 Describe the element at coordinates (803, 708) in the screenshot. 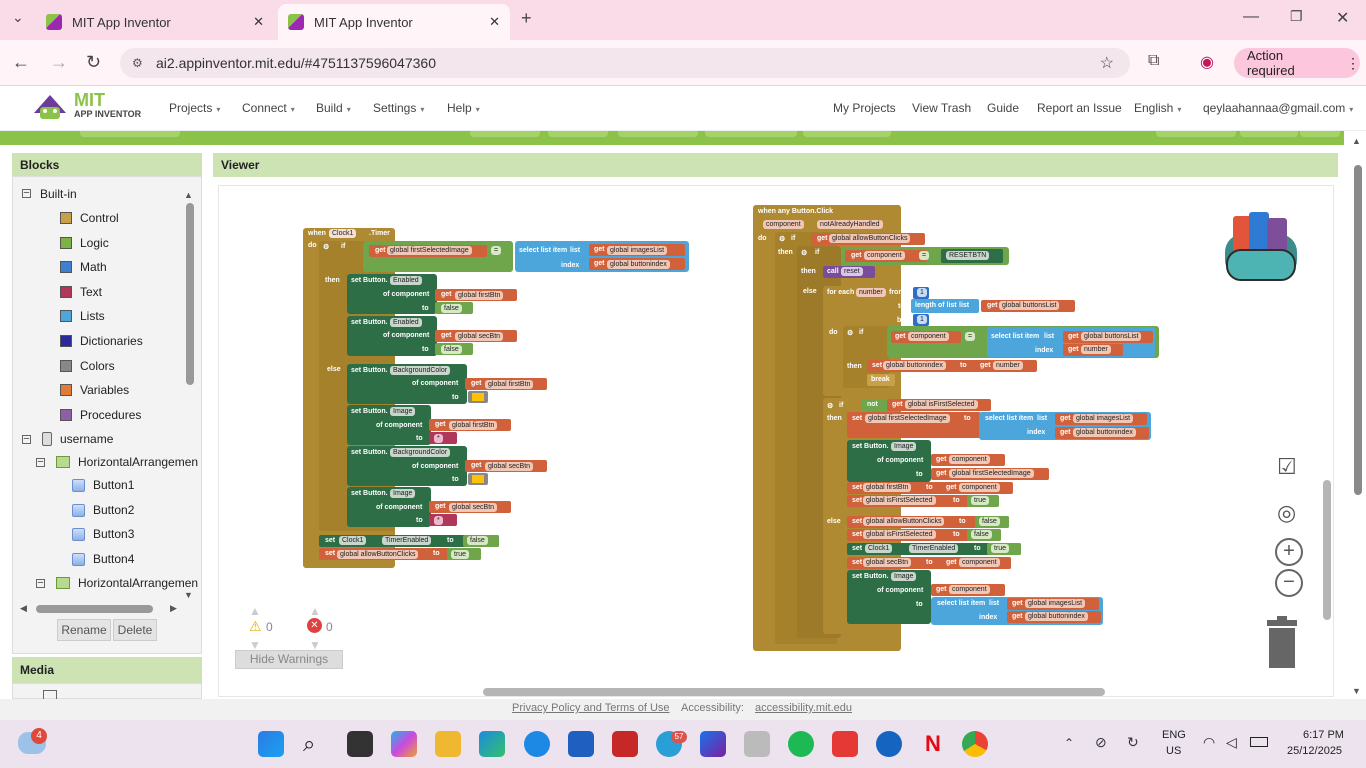

I see `accessibility-link: accessibility.mit.edu` at that location.